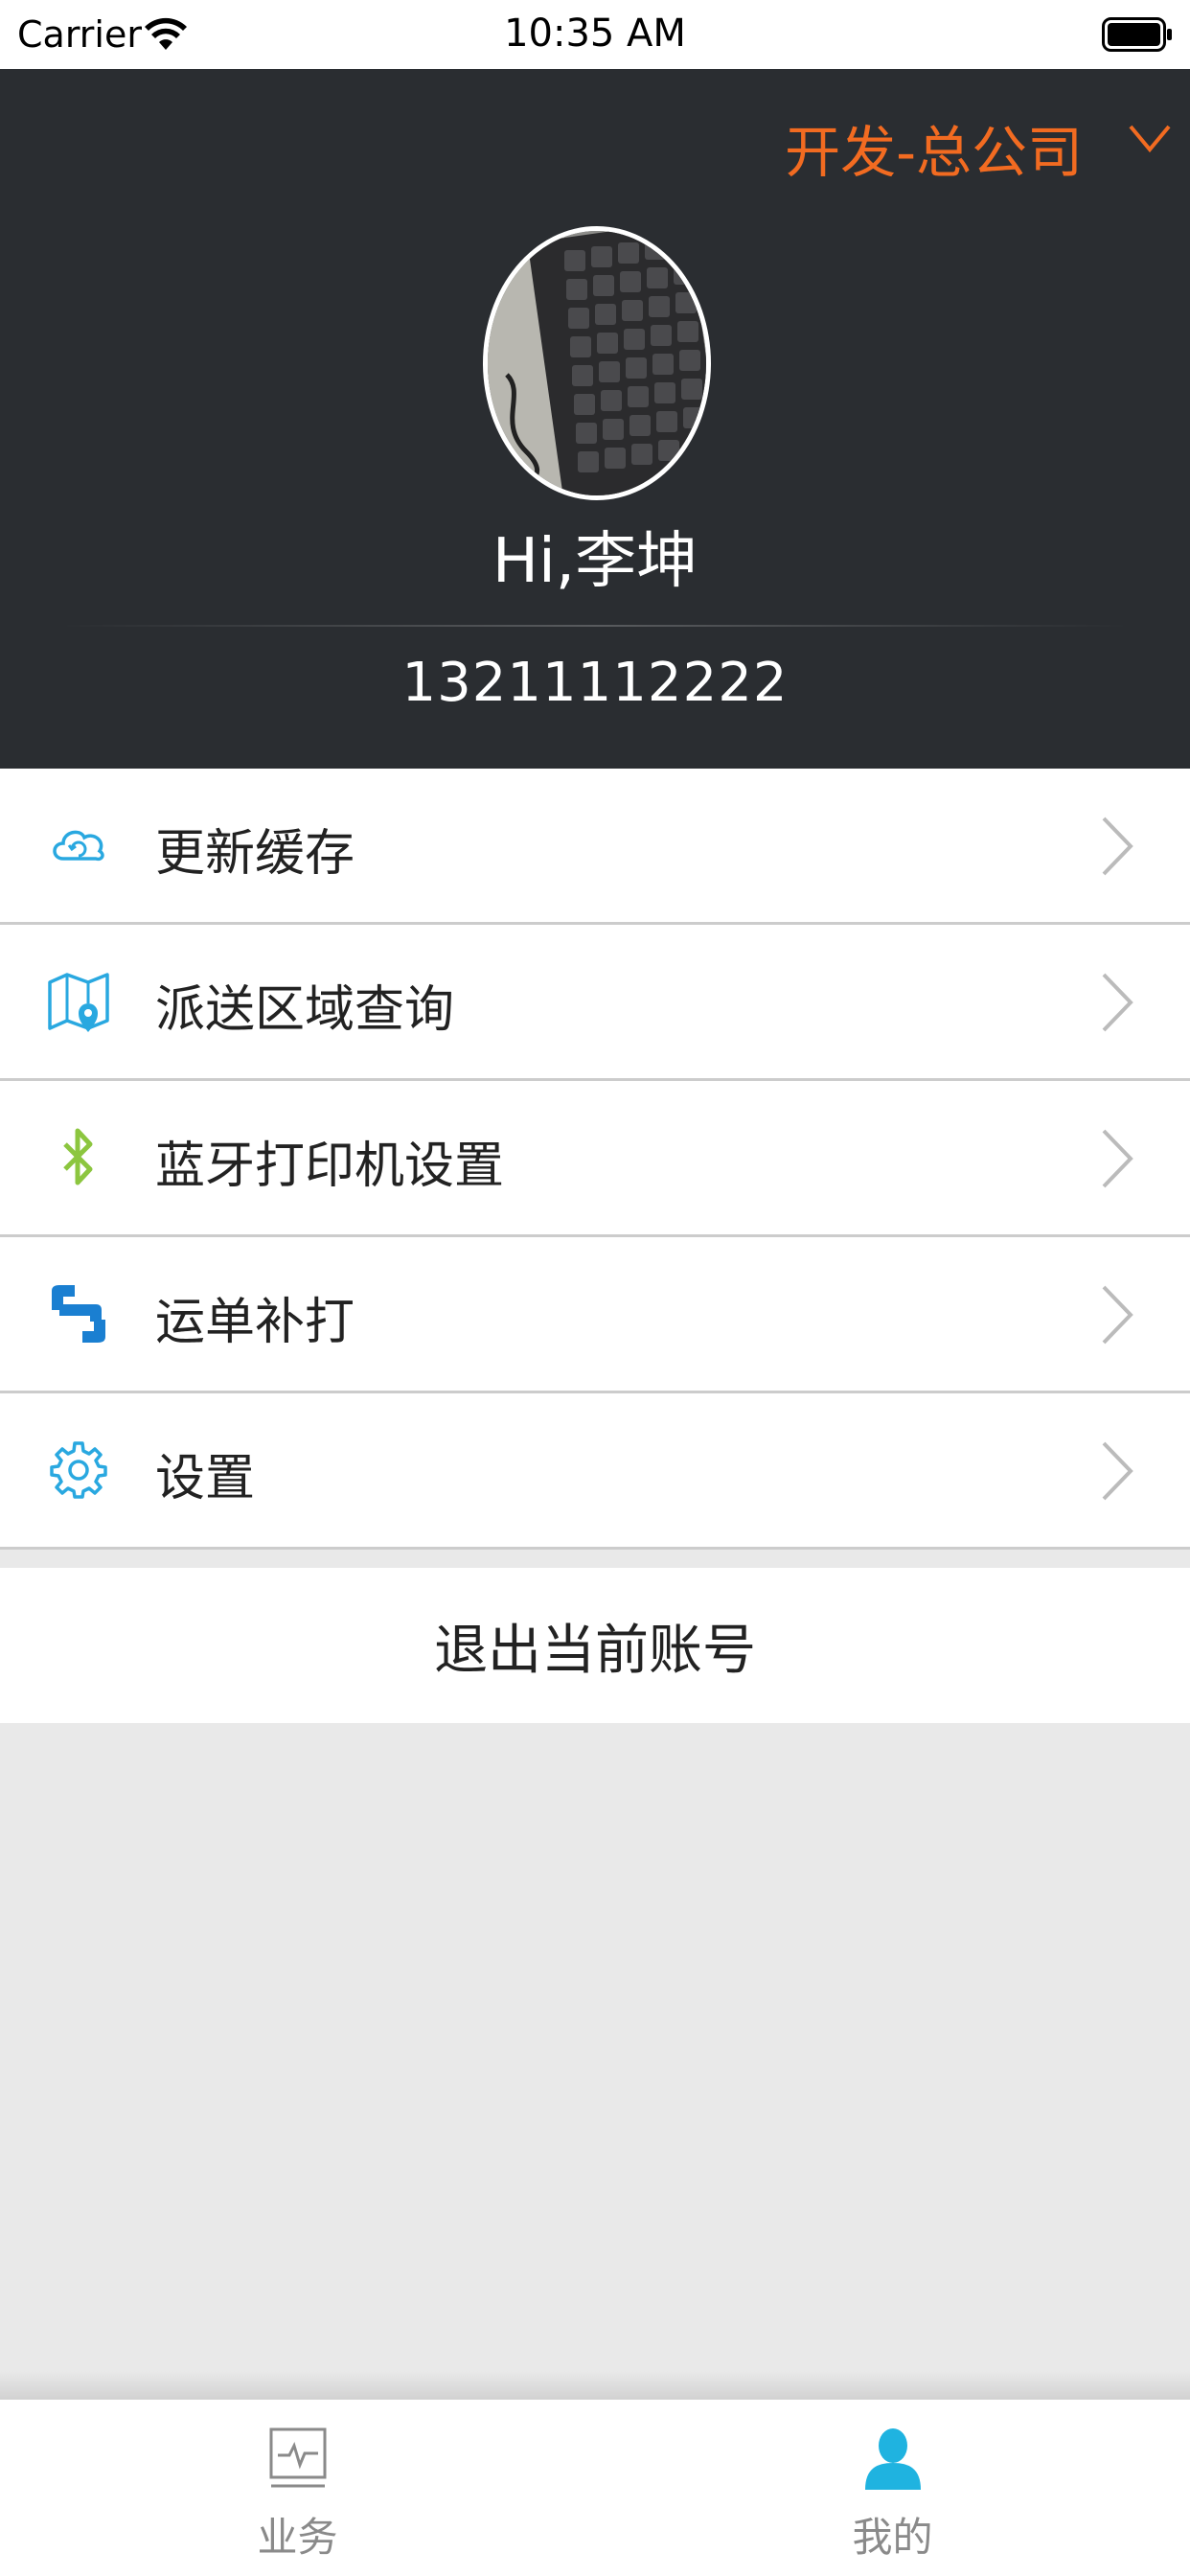  Describe the element at coordinates (78, 846) in the screenshot. I see `cloud-refresh-icon` at that location.